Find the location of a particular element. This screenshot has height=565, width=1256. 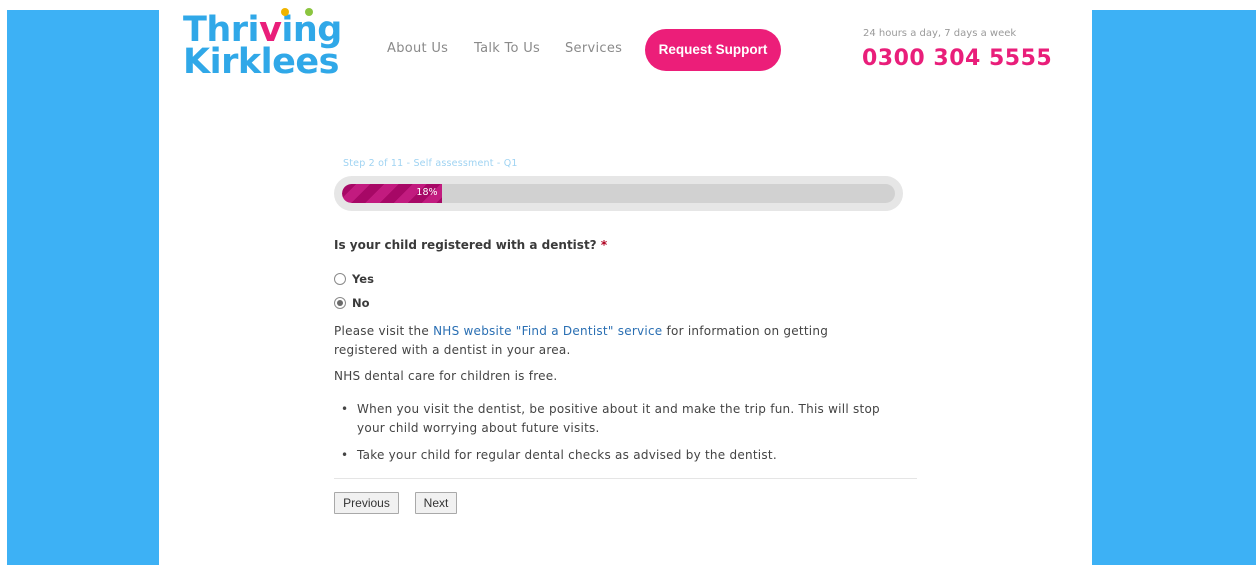

logo-line-1: Thriving is located at coordinates (262, 28).